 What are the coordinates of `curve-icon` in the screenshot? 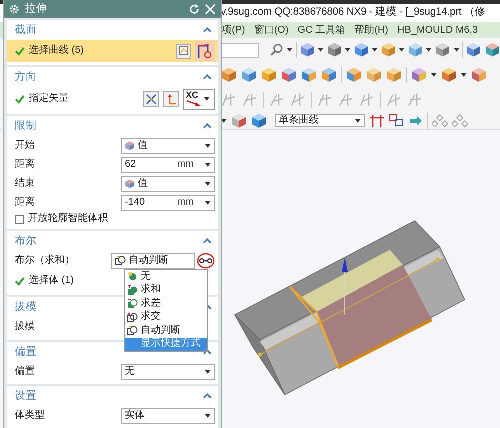 It's located at (183, 51).